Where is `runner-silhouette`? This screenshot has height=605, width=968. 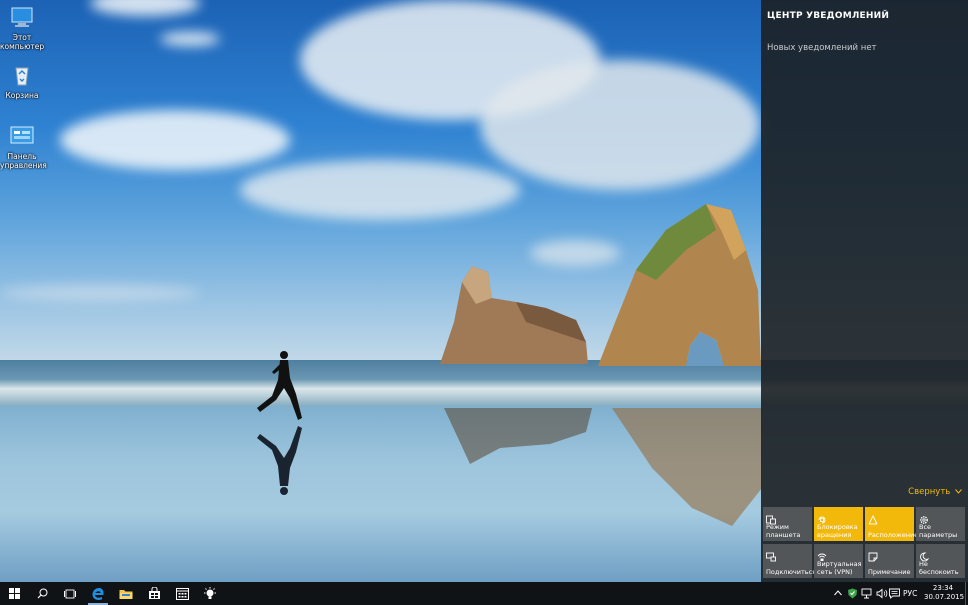 runner-silhouette is located at coordinates (279, 385).